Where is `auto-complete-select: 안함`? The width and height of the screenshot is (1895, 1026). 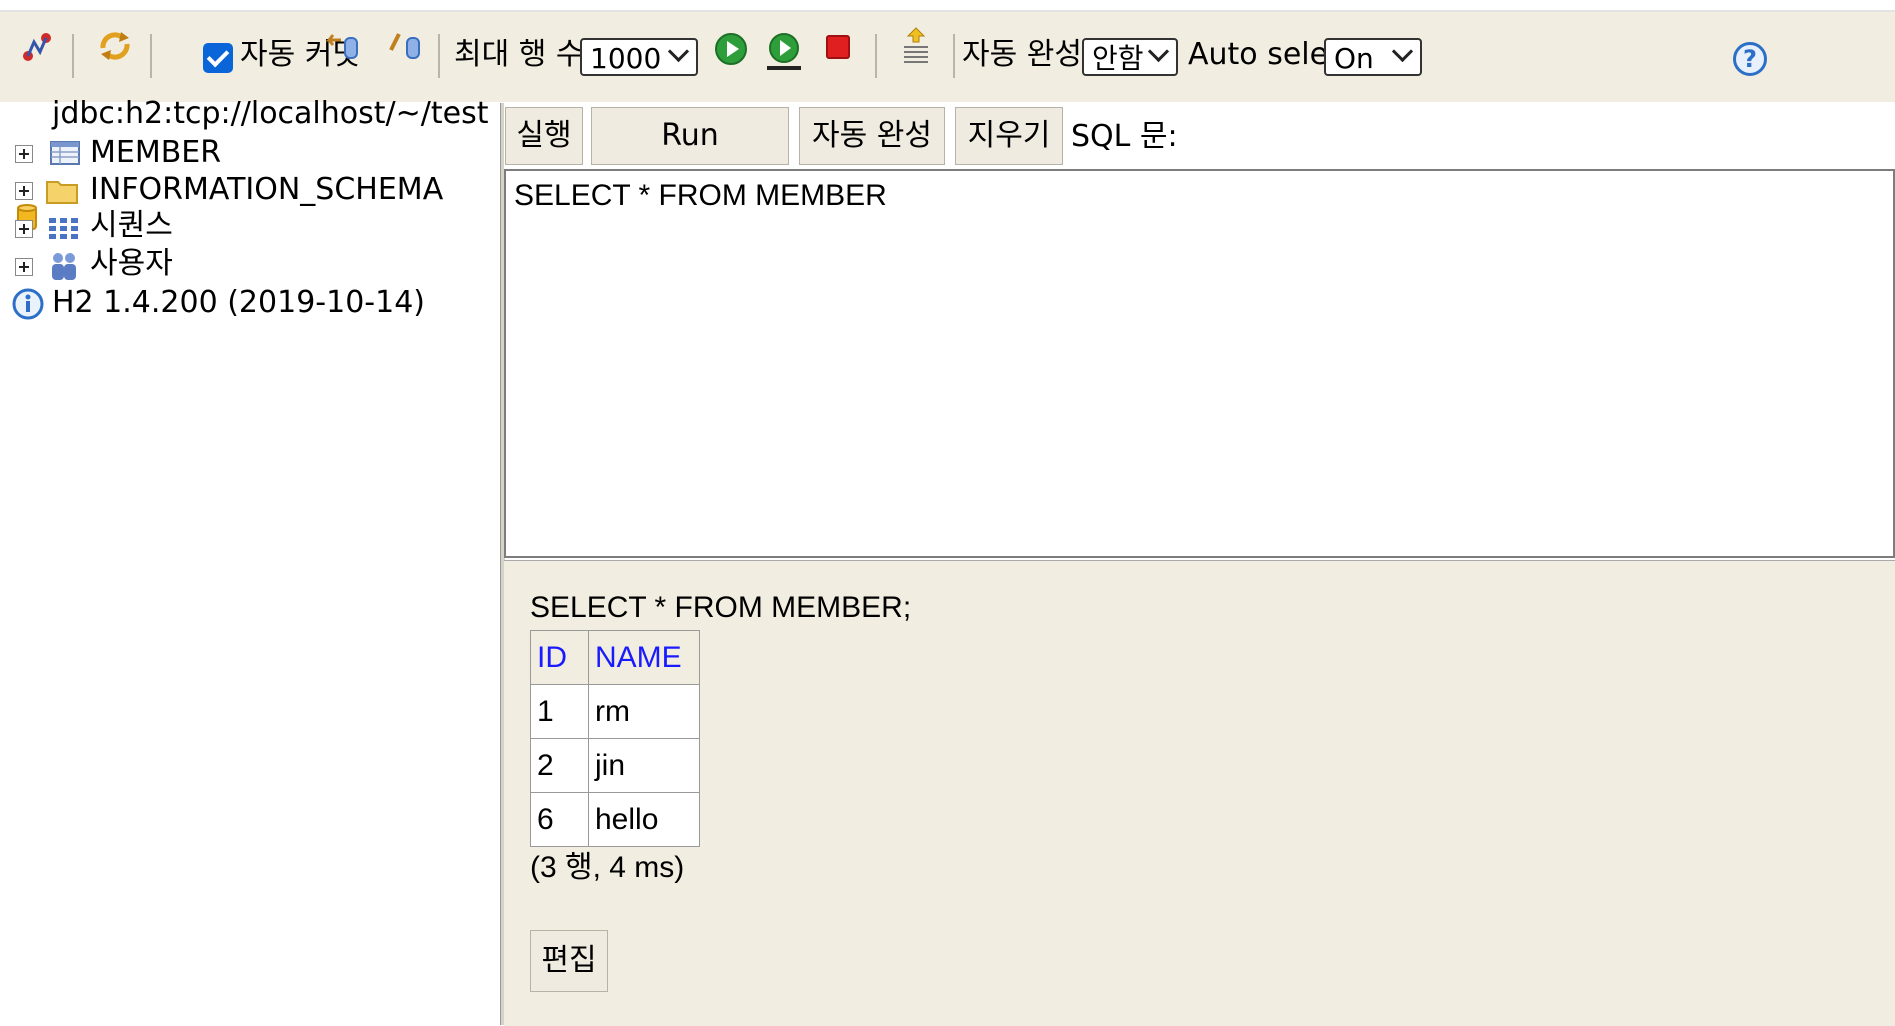
auto-complete-select: 안함 is located at coordinates (1130, 57).